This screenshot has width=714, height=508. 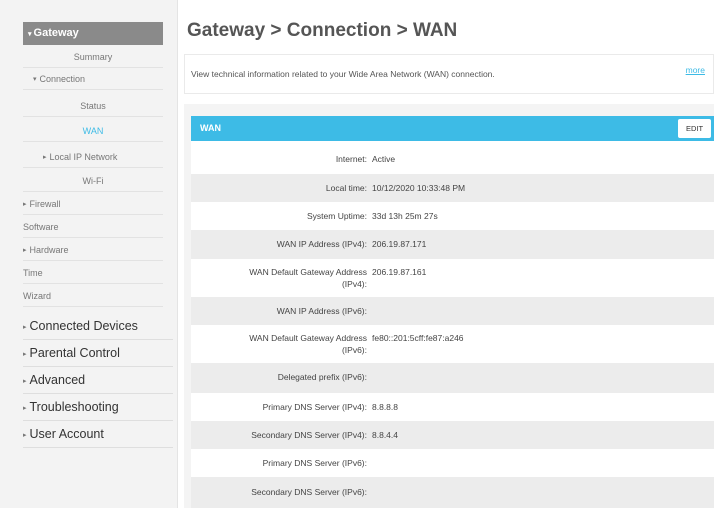 What do you see at coordinates (351, 159) in the screenshot?
I see `row-label: Internet:` at bounding box center [351, 159].